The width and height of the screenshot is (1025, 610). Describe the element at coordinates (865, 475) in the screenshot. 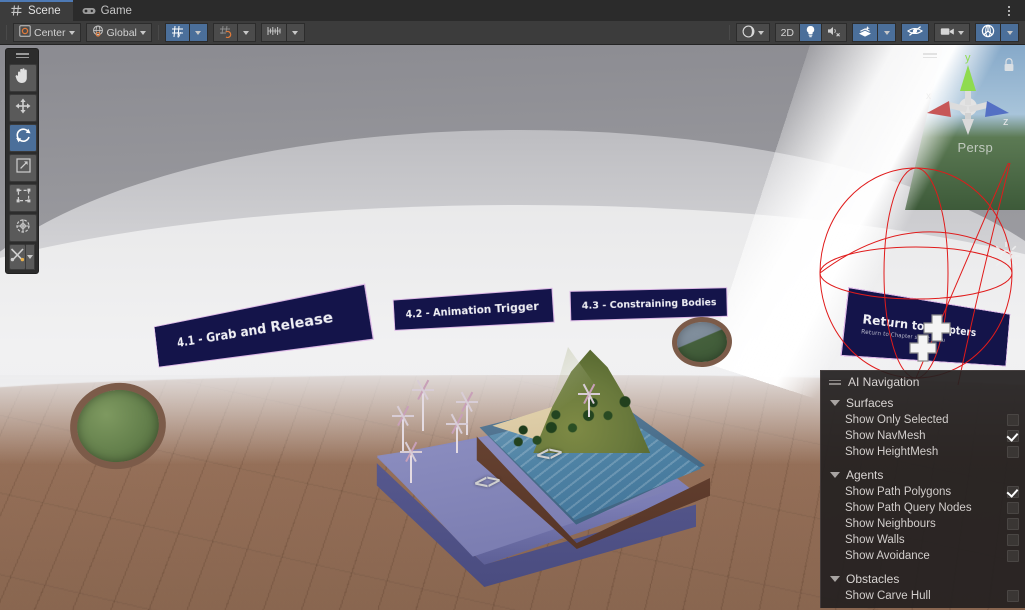

I see `ai-group-label: Agents` at that location.